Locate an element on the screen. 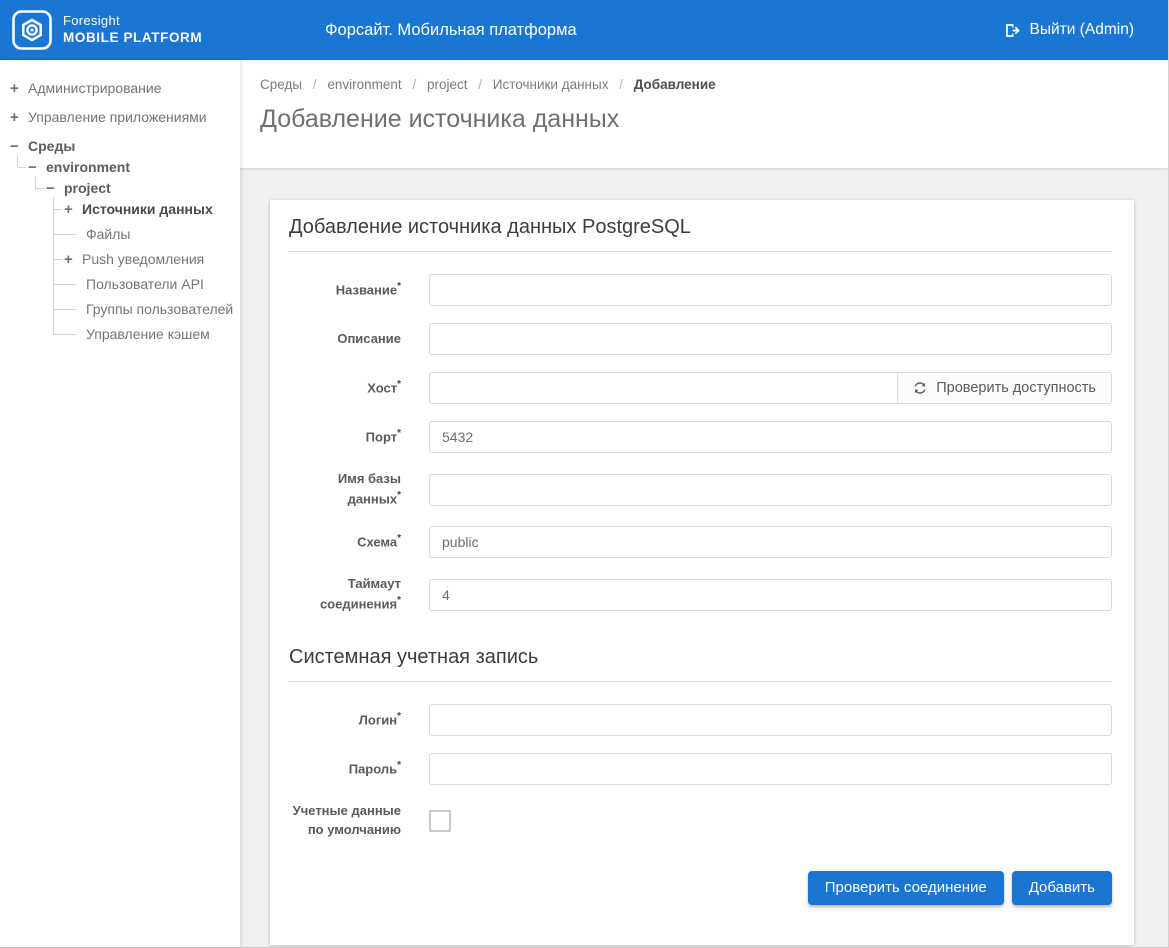  form-row-host: Хост* Проверить доступность is located at coordinates (700, 388).